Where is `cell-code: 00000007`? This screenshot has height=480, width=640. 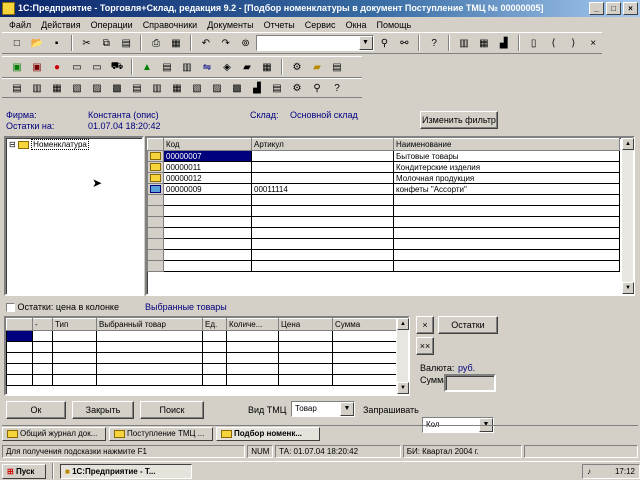
cell-code: 00000007 is located at coordinates (207, 156).